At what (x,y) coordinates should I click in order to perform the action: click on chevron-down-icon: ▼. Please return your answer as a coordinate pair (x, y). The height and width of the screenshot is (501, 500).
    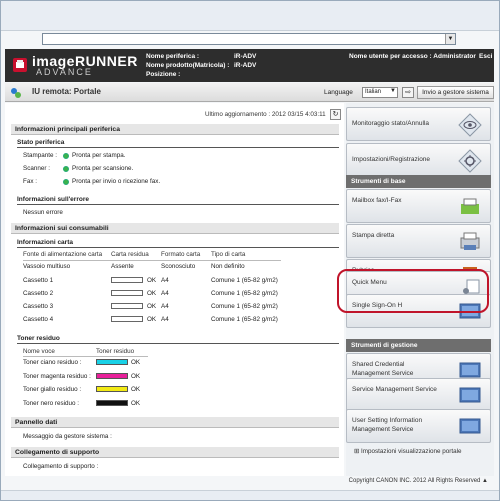
    Looking at the image, I should click on (393, 91).